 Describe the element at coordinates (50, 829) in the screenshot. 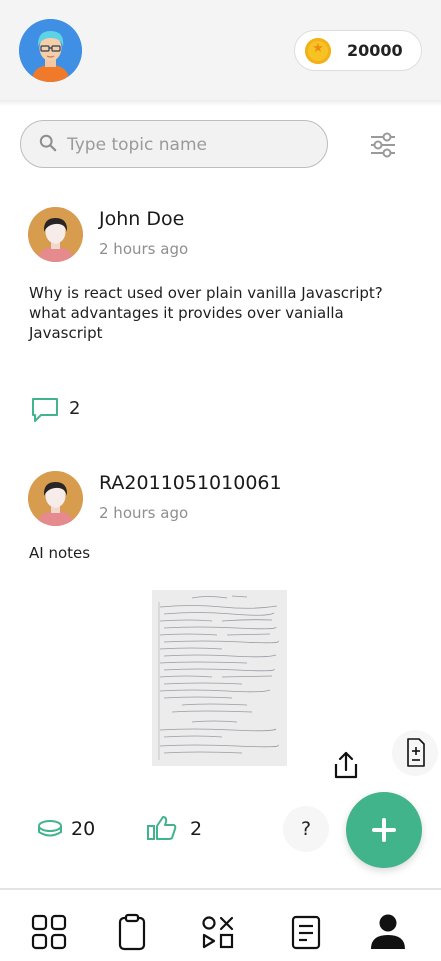

I see `coin-stack-icon` at that location.